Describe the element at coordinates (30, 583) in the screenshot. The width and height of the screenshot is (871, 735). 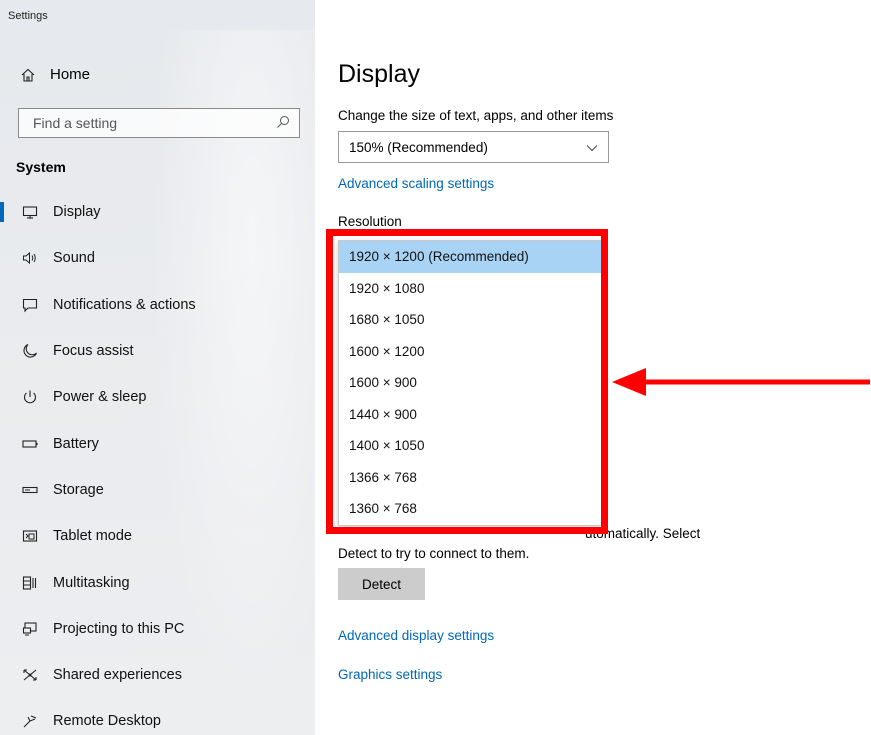
I see `multitasking-icon` at that location.